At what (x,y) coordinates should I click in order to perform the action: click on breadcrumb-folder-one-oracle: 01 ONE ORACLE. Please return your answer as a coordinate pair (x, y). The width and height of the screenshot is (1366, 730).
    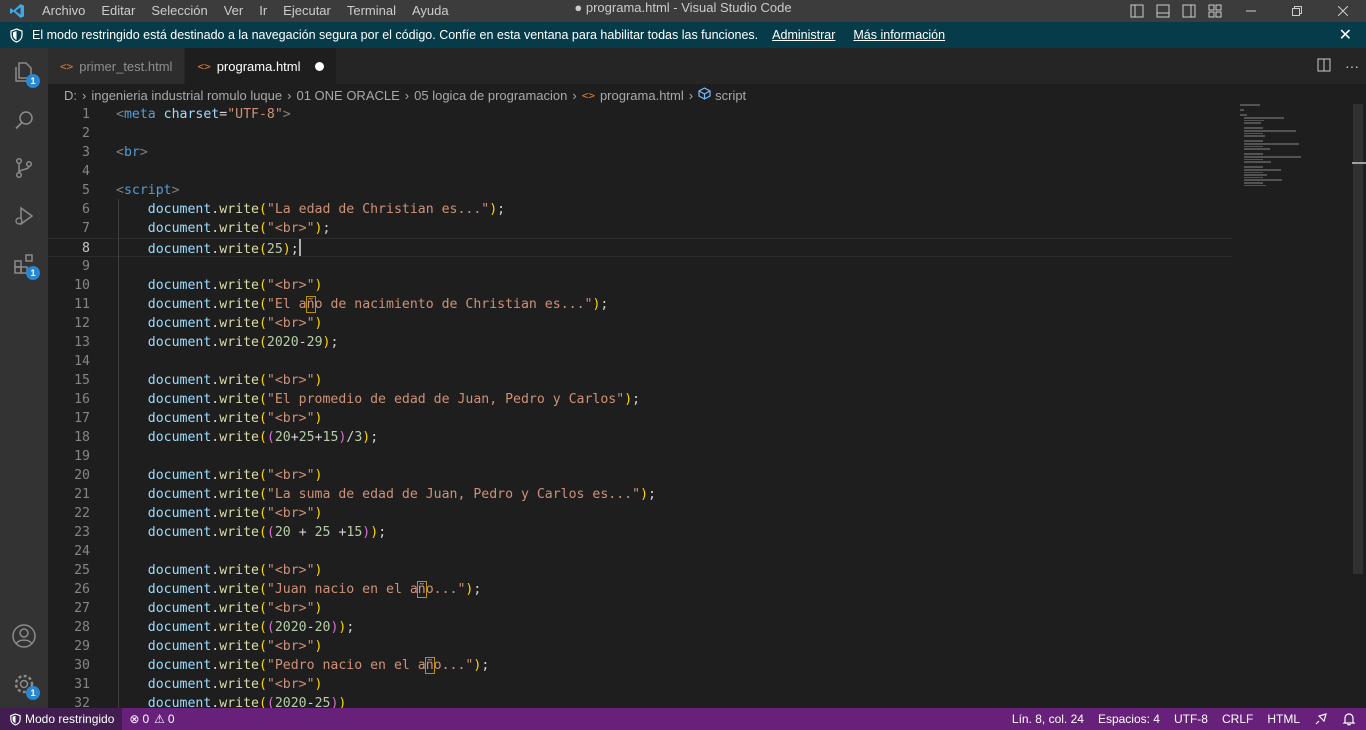
    Looking at the image, I should click on (347, 95).